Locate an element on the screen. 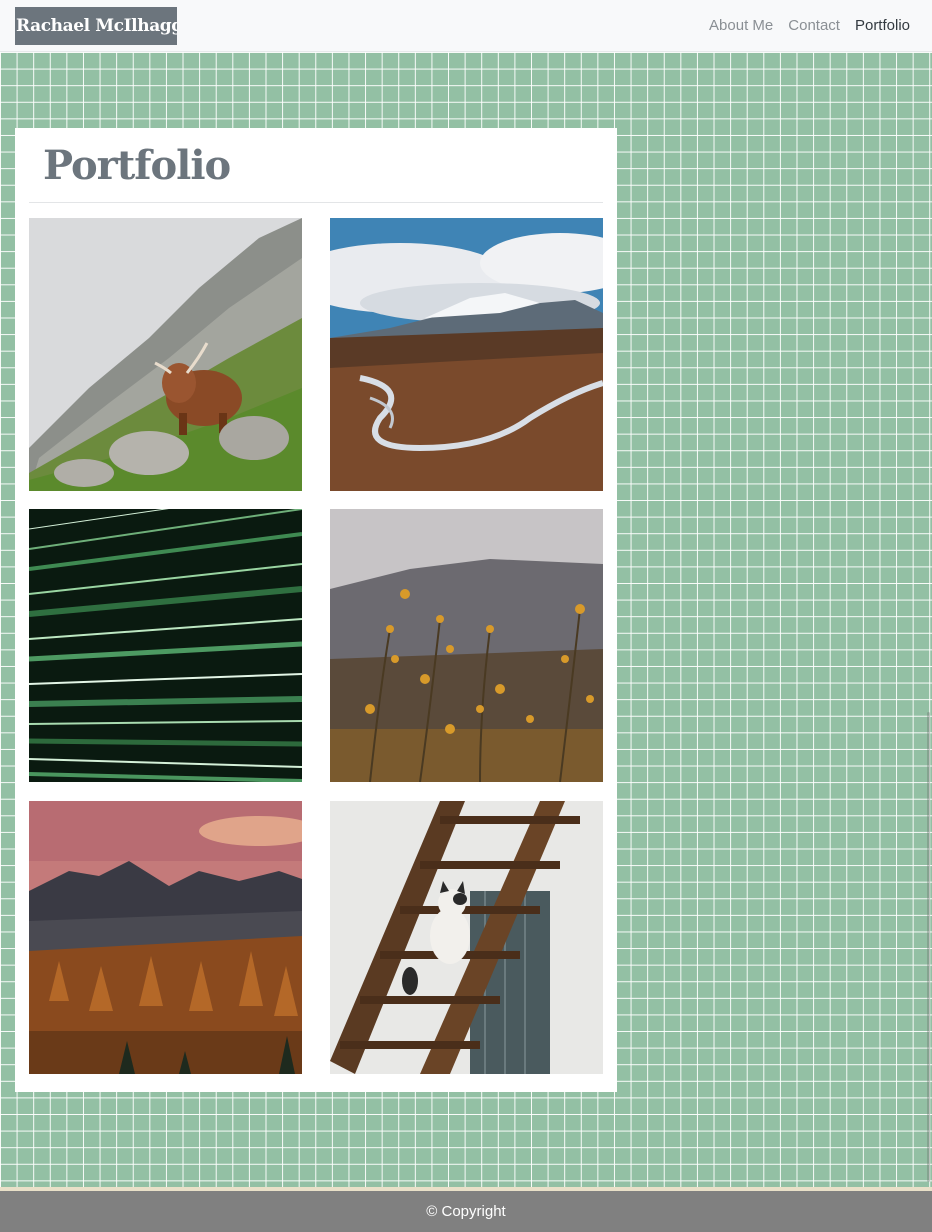 Image resolution: width=932 pixels, height=1232 pixels. photo-mountain-valley is located at coordinates (466, 354).